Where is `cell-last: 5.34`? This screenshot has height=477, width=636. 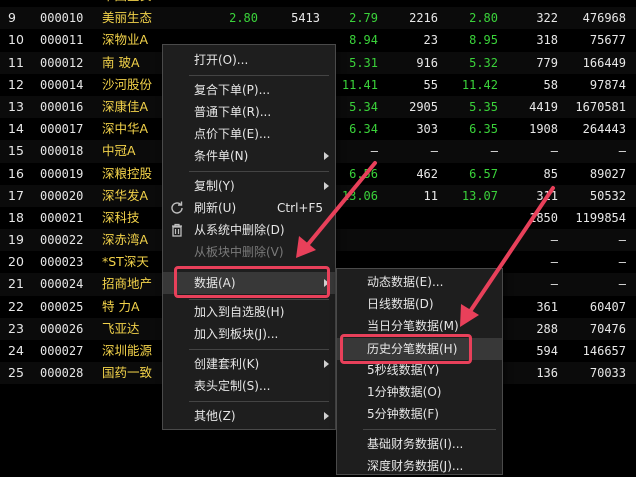
cell-last: 5.34 is located at coordinates (363, 106).